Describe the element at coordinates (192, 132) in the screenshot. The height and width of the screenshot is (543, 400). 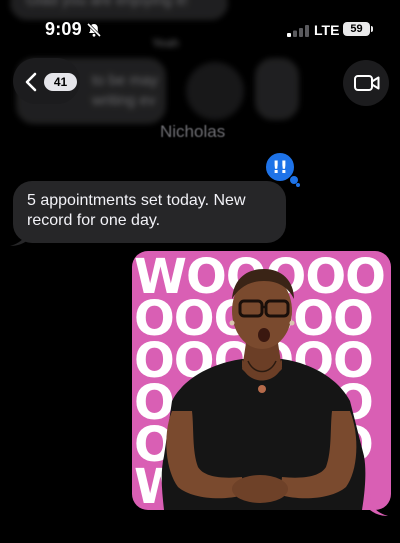
I see `contact-name: Nicholas` at that location.